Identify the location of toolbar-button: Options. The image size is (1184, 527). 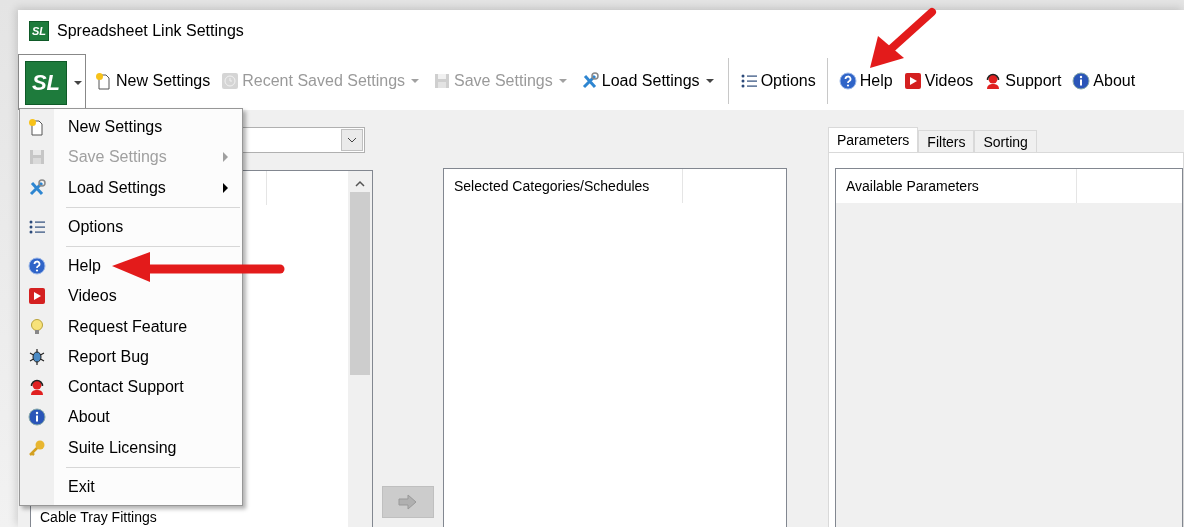
(777, 81).